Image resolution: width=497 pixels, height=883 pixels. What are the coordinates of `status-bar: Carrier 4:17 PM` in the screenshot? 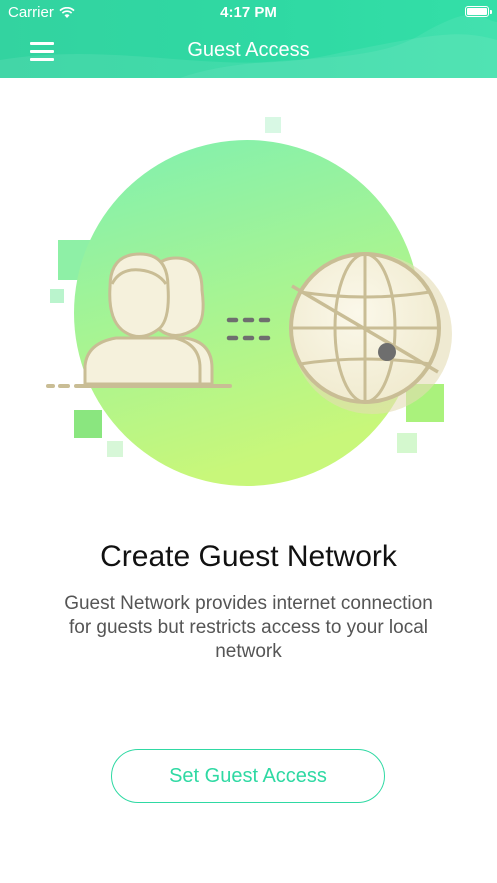 It's located at (248, 13).